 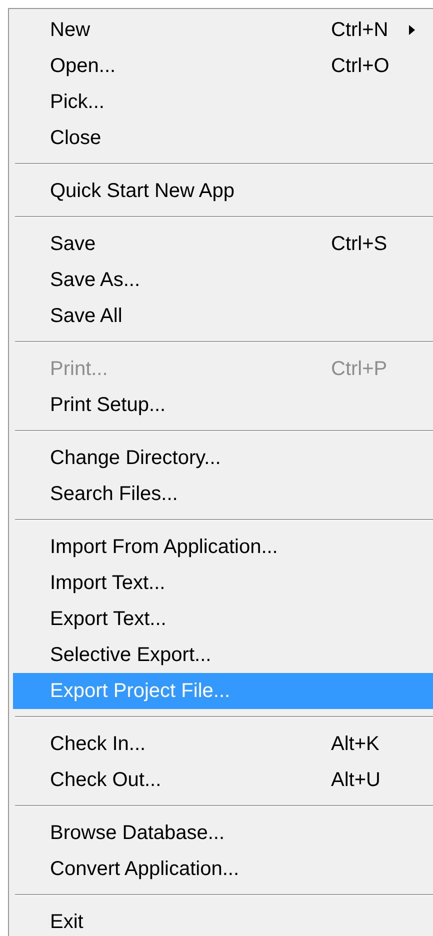 I want to click on shortcut-label: Alt+U, so click(x=355, y=780).